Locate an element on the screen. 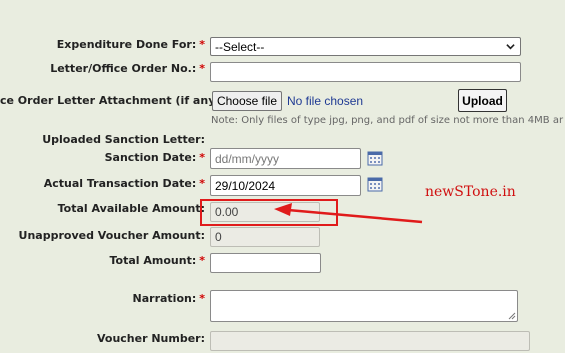 Image resolution: width=565 pixels, height=353 pixels. total-amount-label: Total Amount: * is located at coordinates (157, 260).